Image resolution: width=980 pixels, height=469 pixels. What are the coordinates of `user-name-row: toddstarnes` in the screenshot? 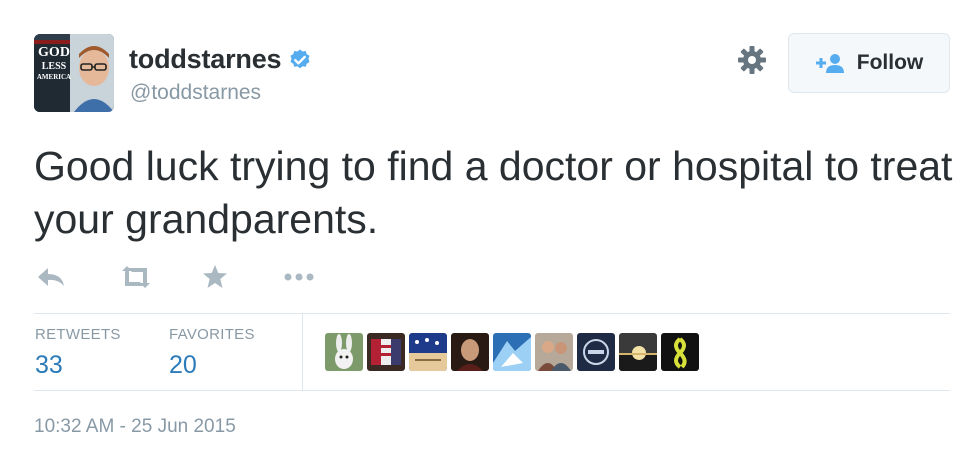 It's located at (220, 59).